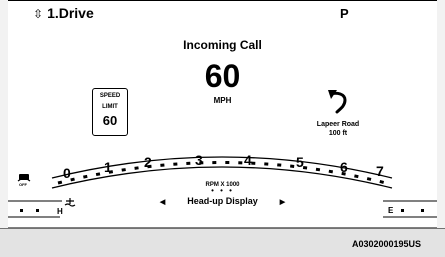 Image resolution: width=445 pixels, height=257 pixels. I want to click on tach-tick-label: 2, so click(148, 162).